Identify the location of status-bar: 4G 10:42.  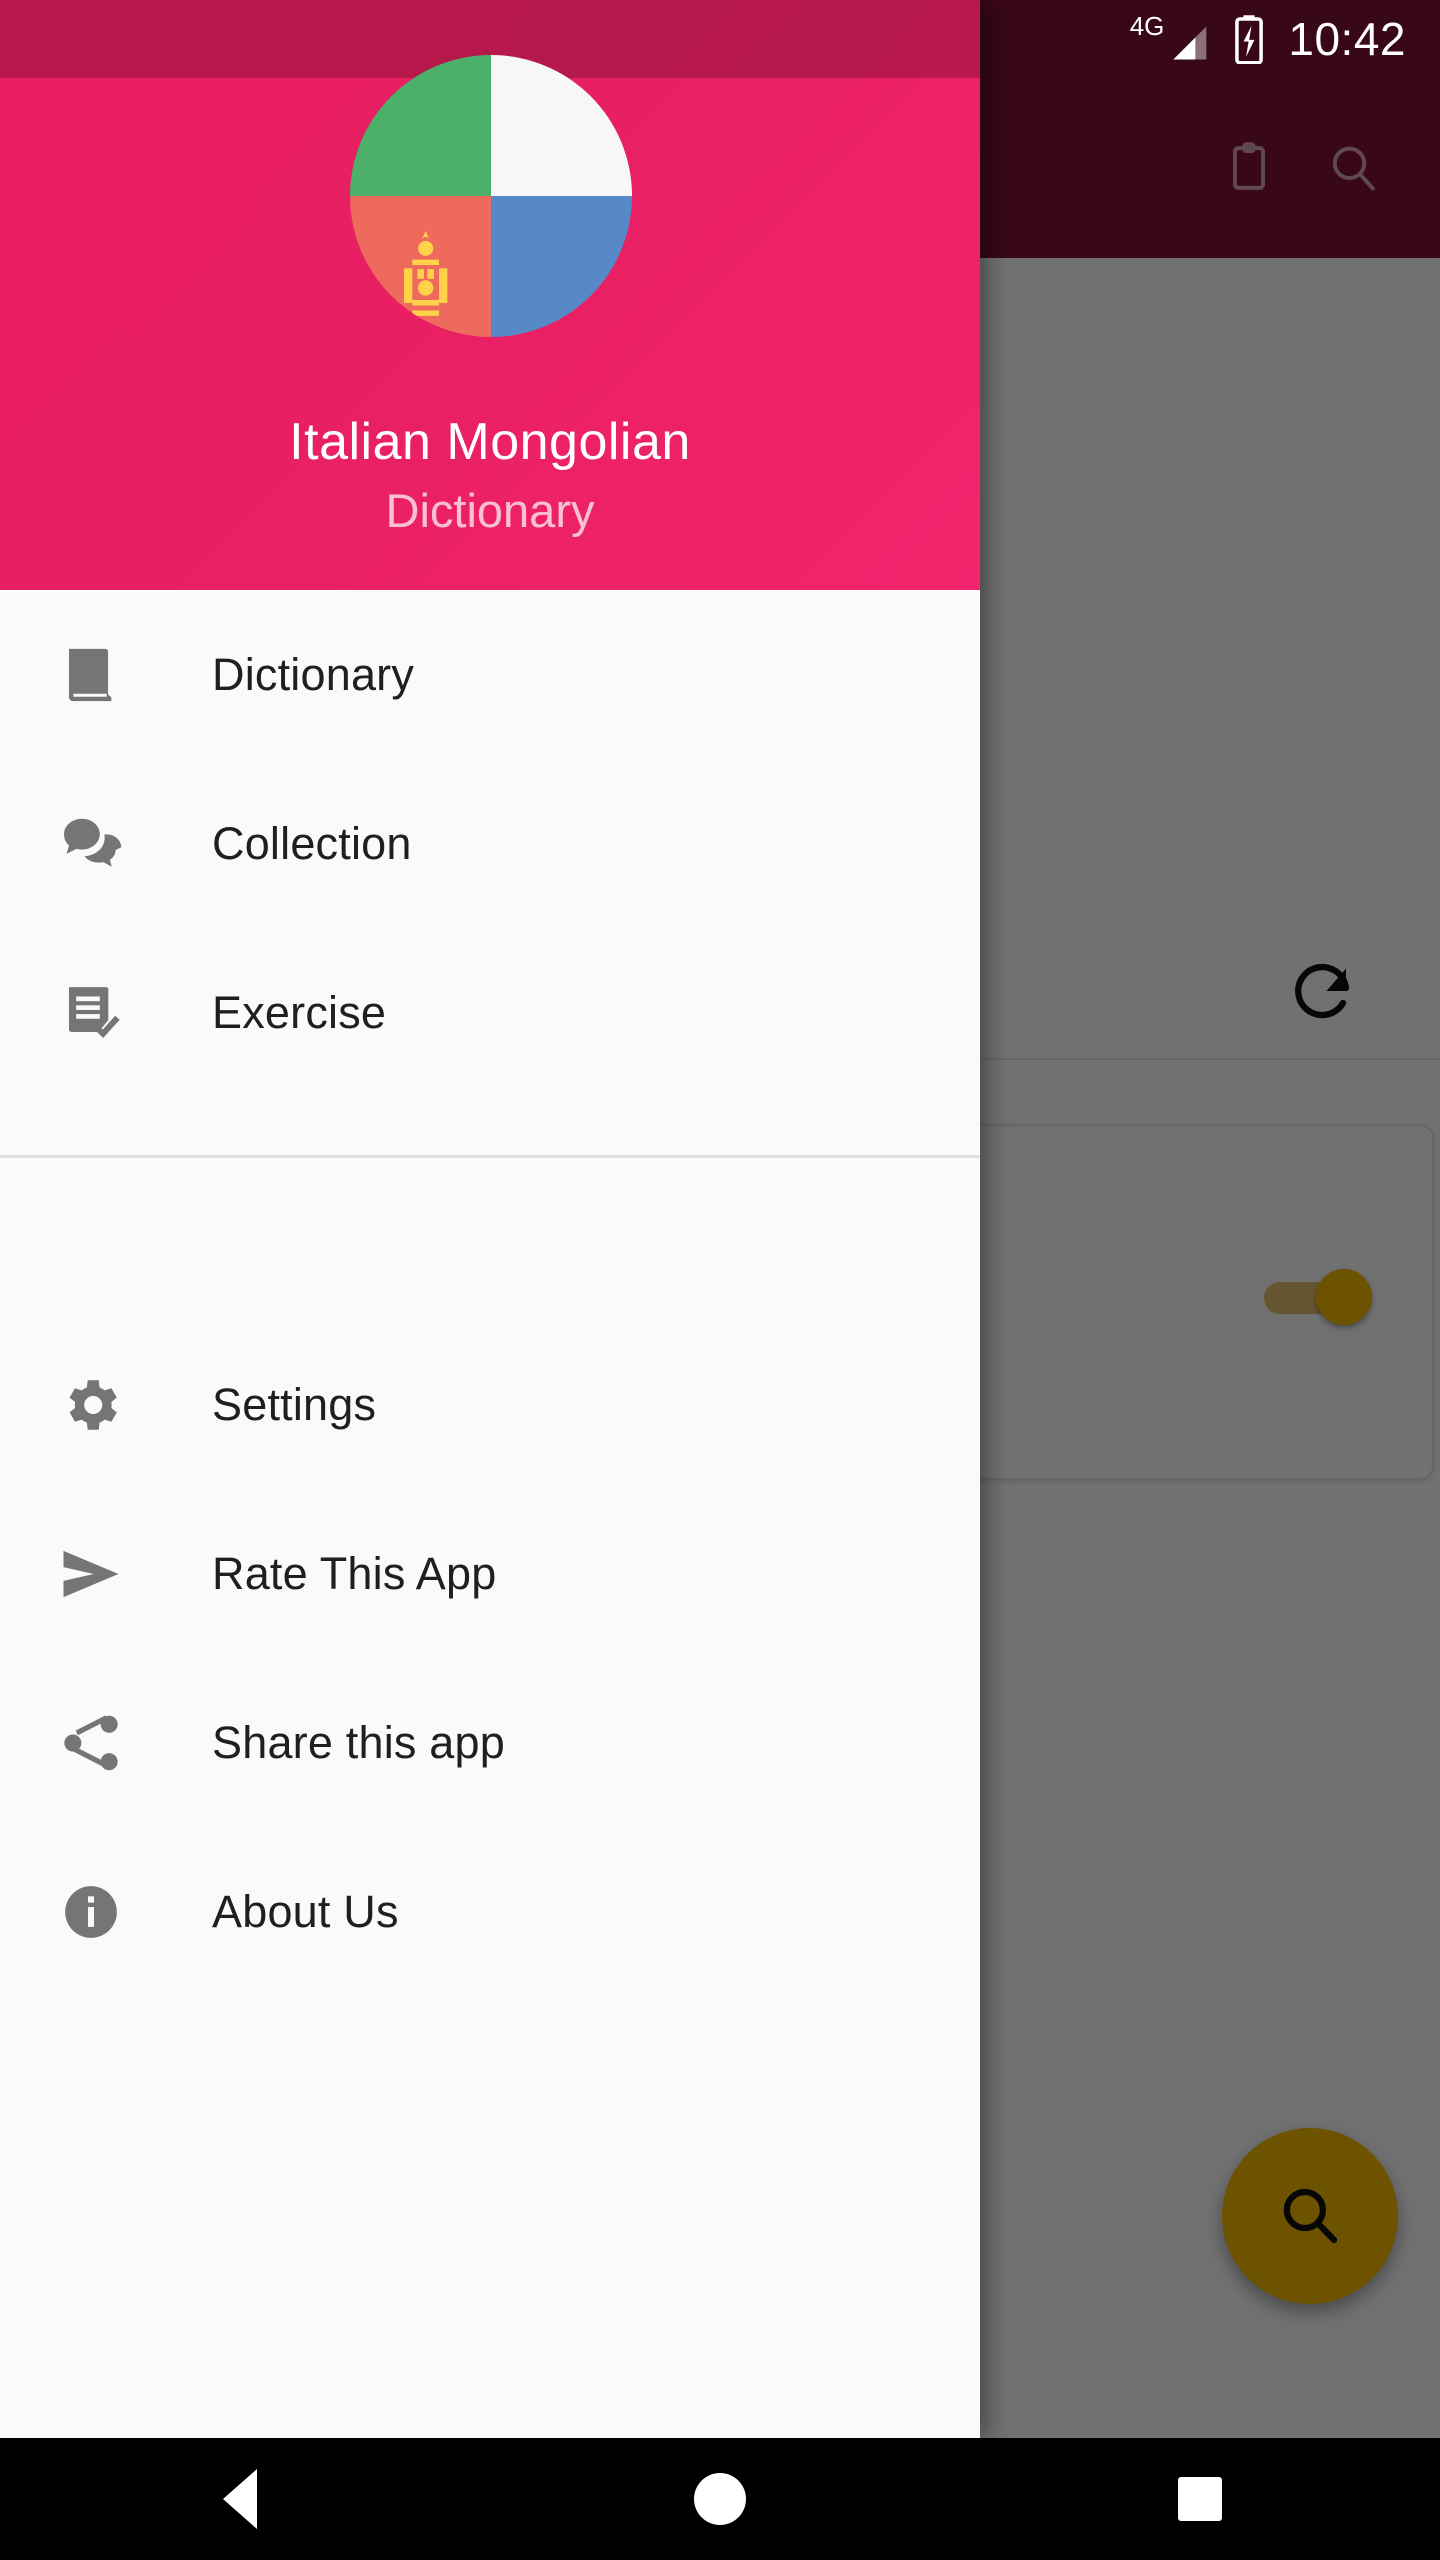
(1210, 39).